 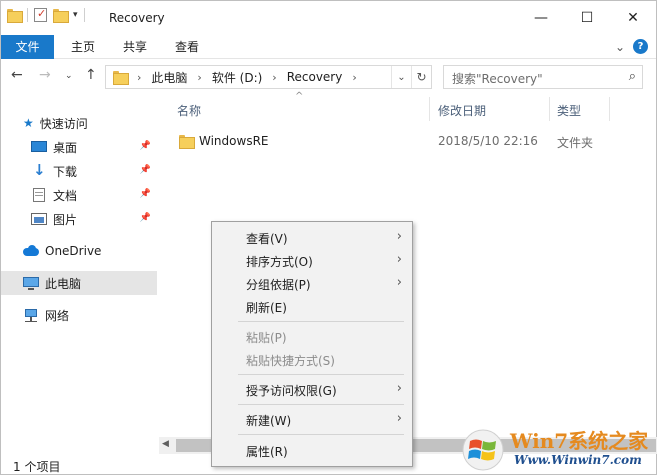 What do you see at coordinates (569, 110) in the screenshot?
I see `column-header-type: 类型` at bounding box center [569, 110].